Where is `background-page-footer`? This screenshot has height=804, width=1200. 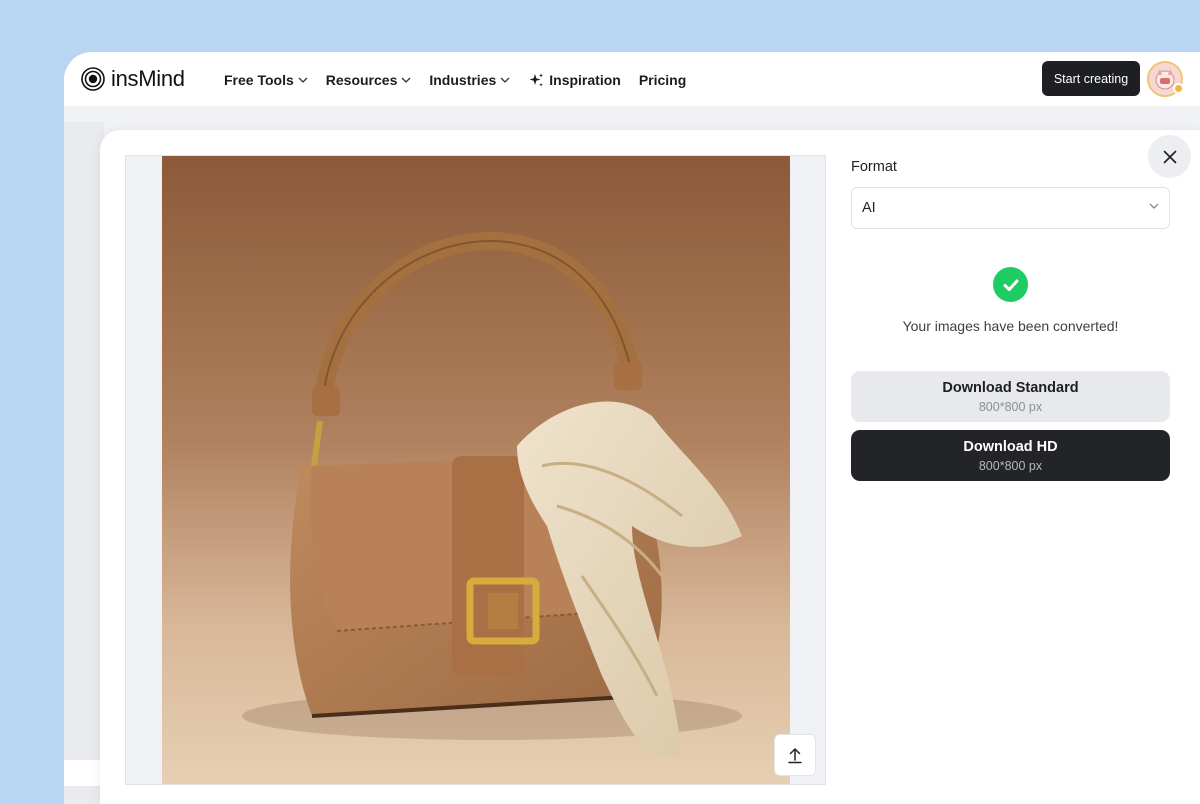 background-page-footer is located at coordinates (84, 773).